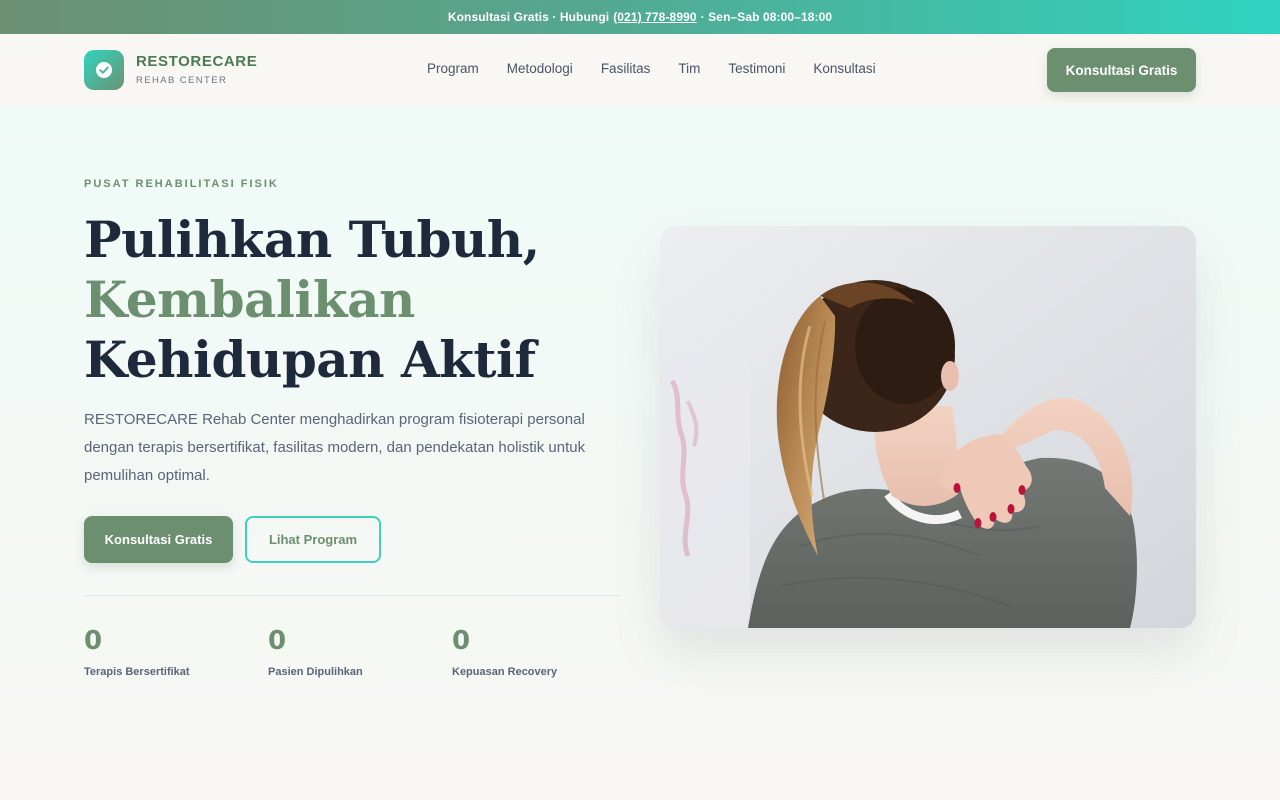  I want to click on nav-item-program: Program, so click(453, 68).